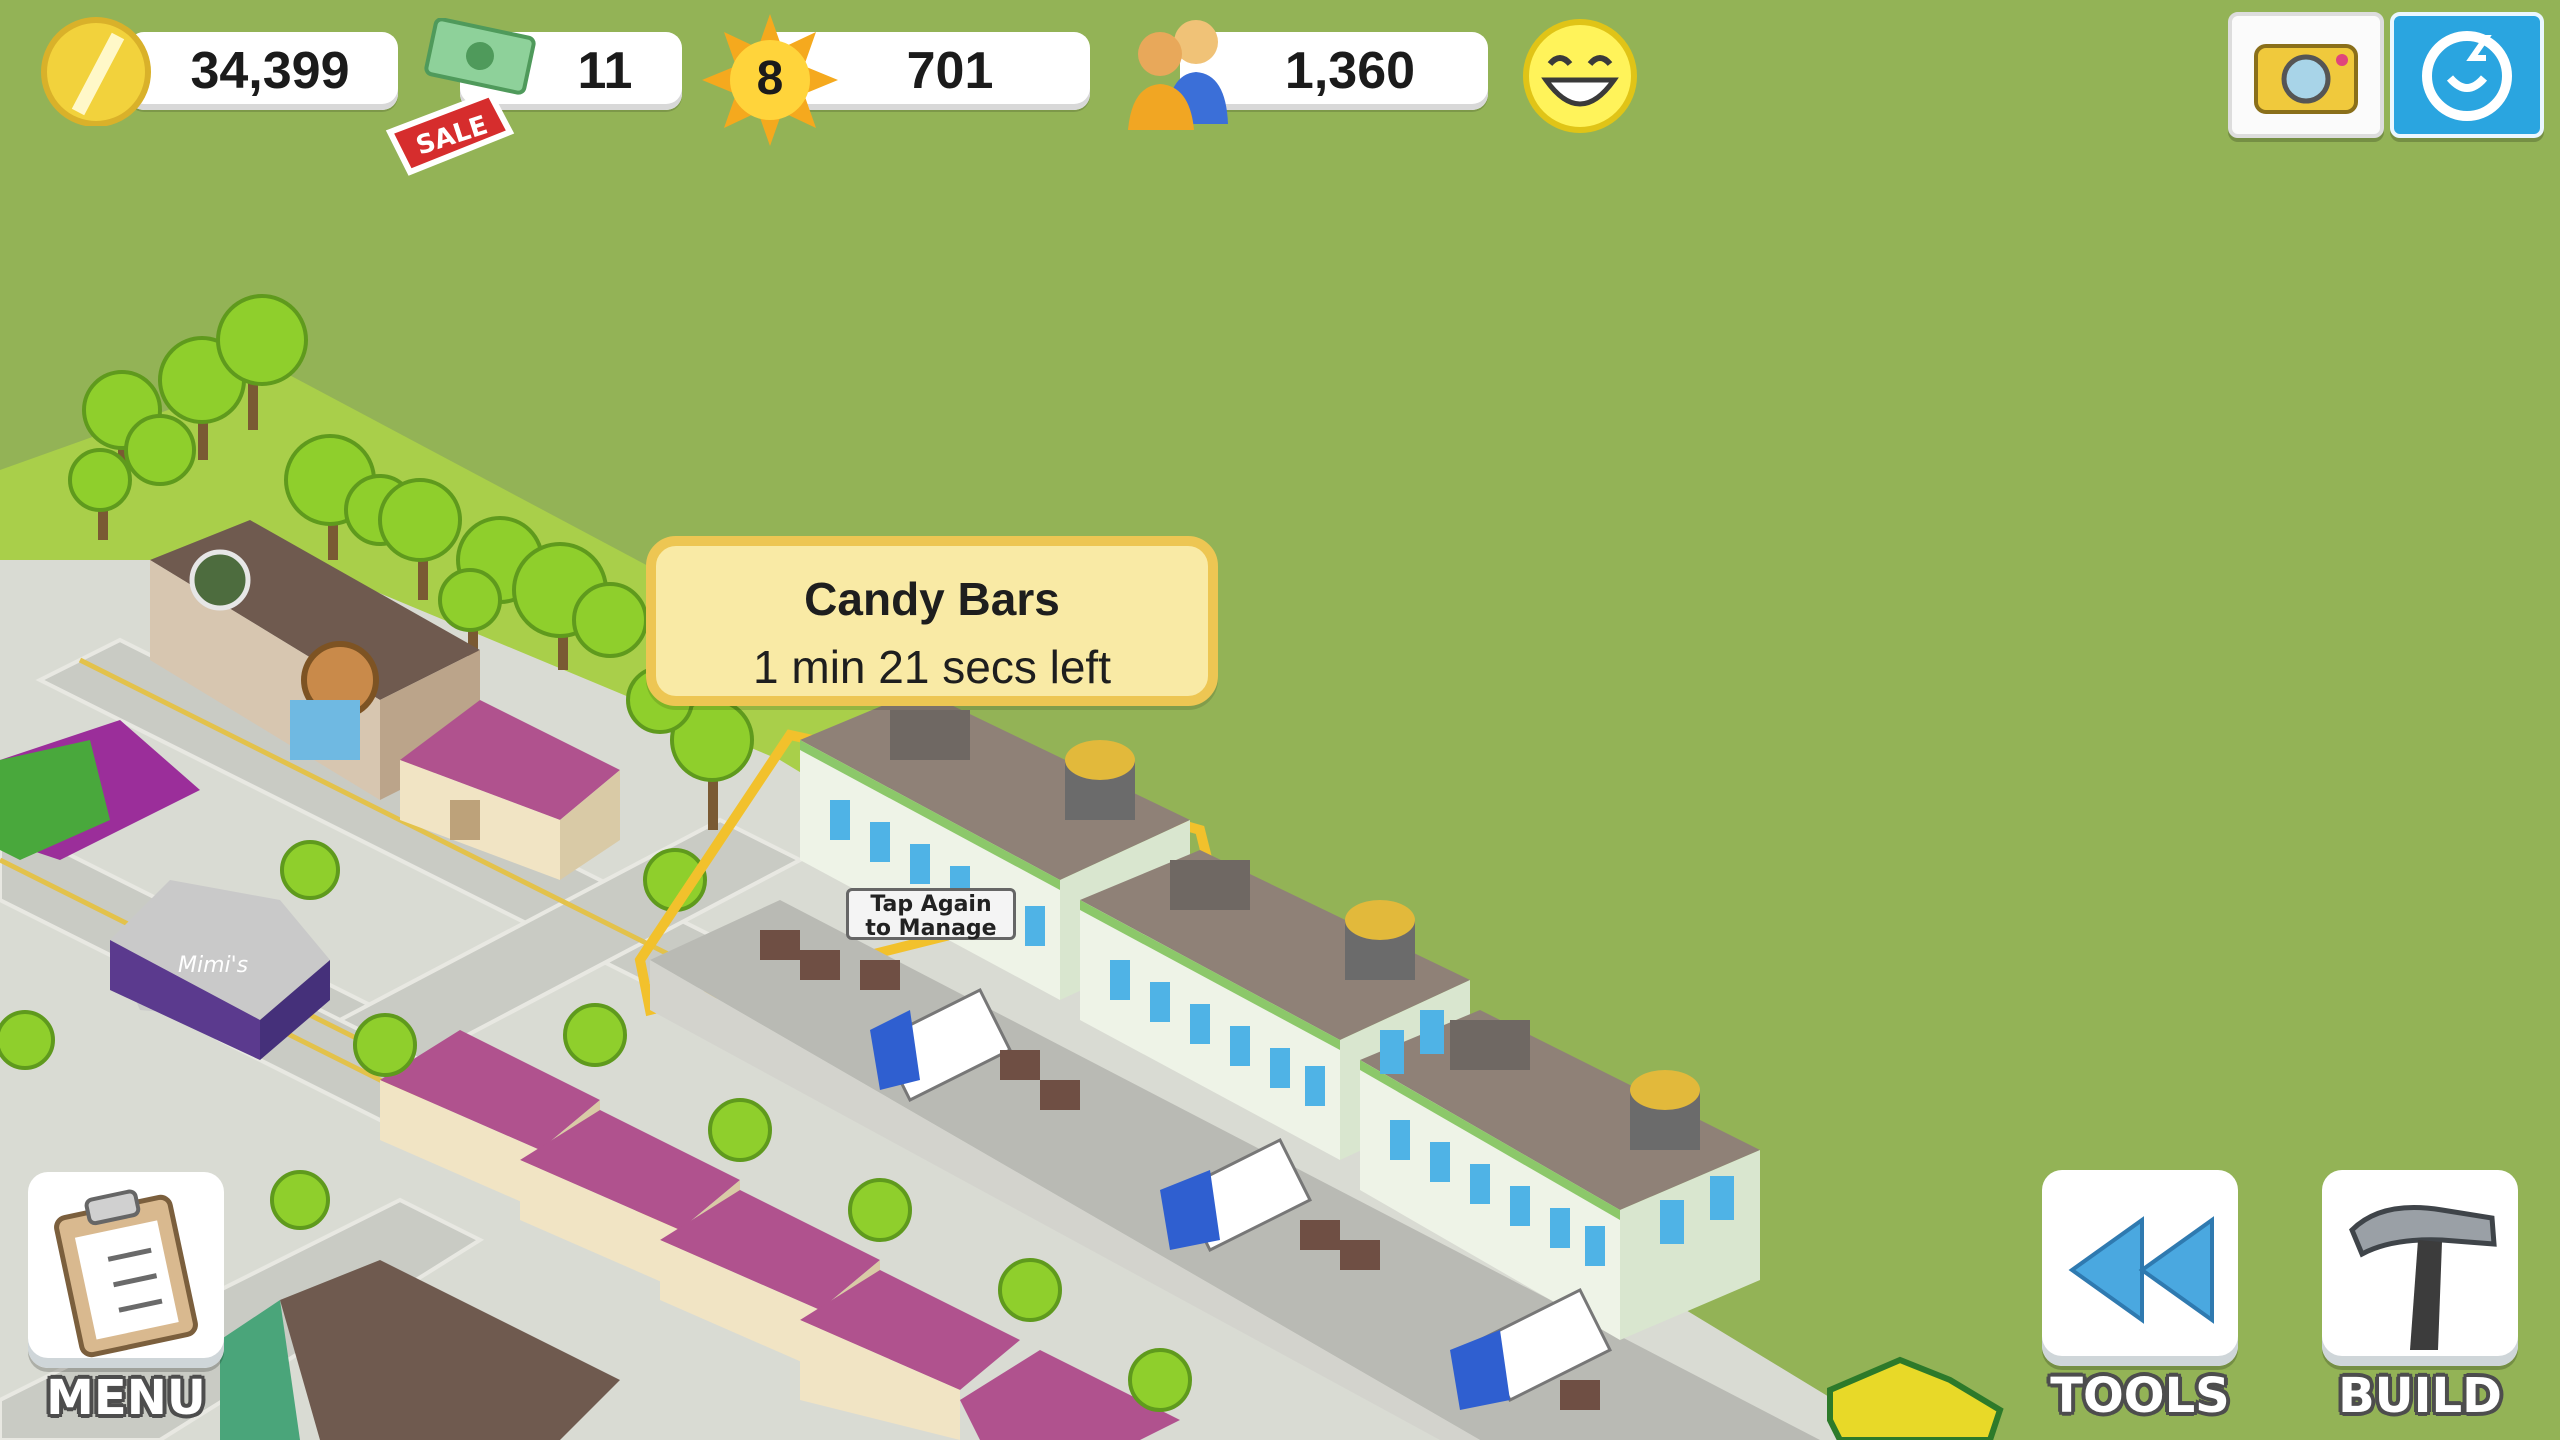 The width and height of the screenshot is (2560, 1440). Describe the element at coordinates (931, 928) in the screenshot. I see `tap-again-line2: to Manage` at that location.